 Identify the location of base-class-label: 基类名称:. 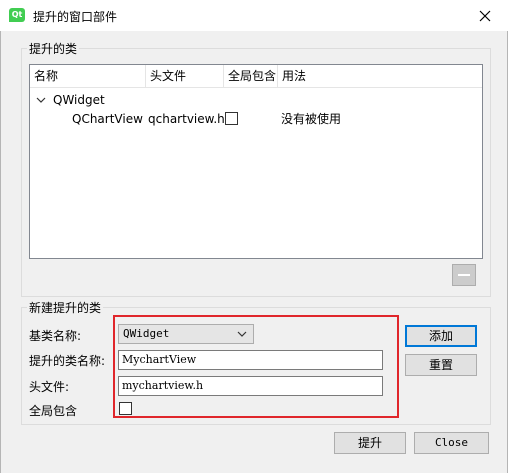
(55, 336).